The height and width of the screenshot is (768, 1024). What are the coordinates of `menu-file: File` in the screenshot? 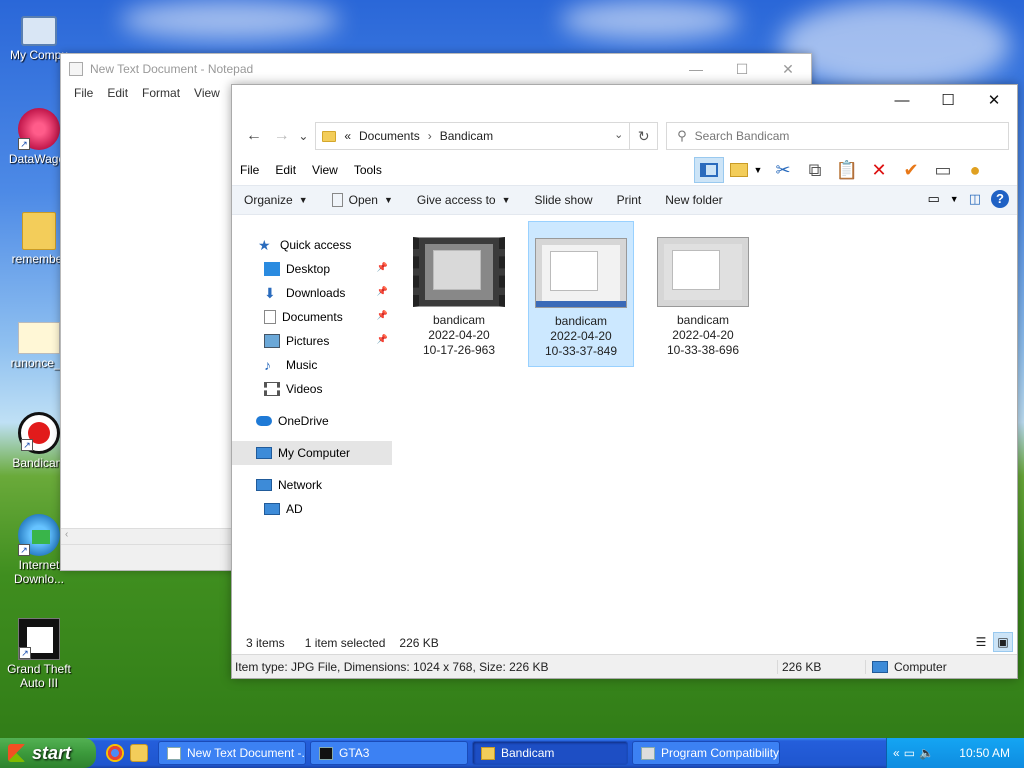 It's located at (249, 170).